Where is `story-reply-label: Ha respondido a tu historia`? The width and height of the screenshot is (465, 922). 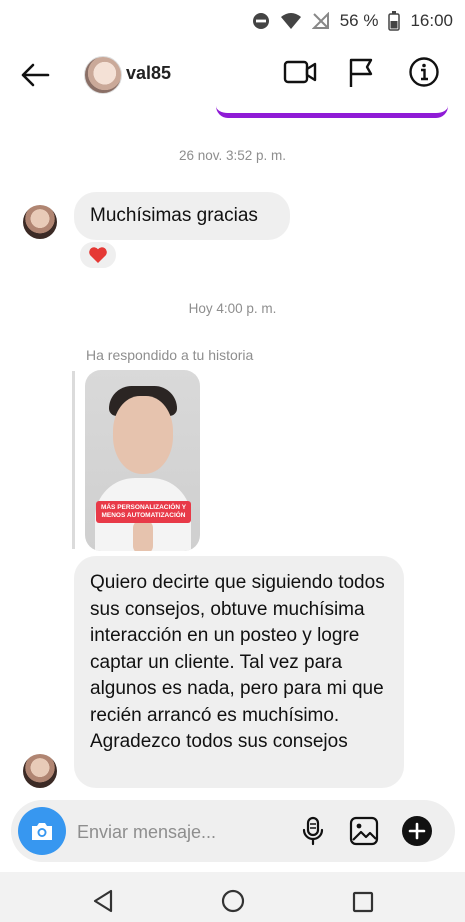 story-reply-label: Ha respondido a tu historia is located at coordinates (170, 355).